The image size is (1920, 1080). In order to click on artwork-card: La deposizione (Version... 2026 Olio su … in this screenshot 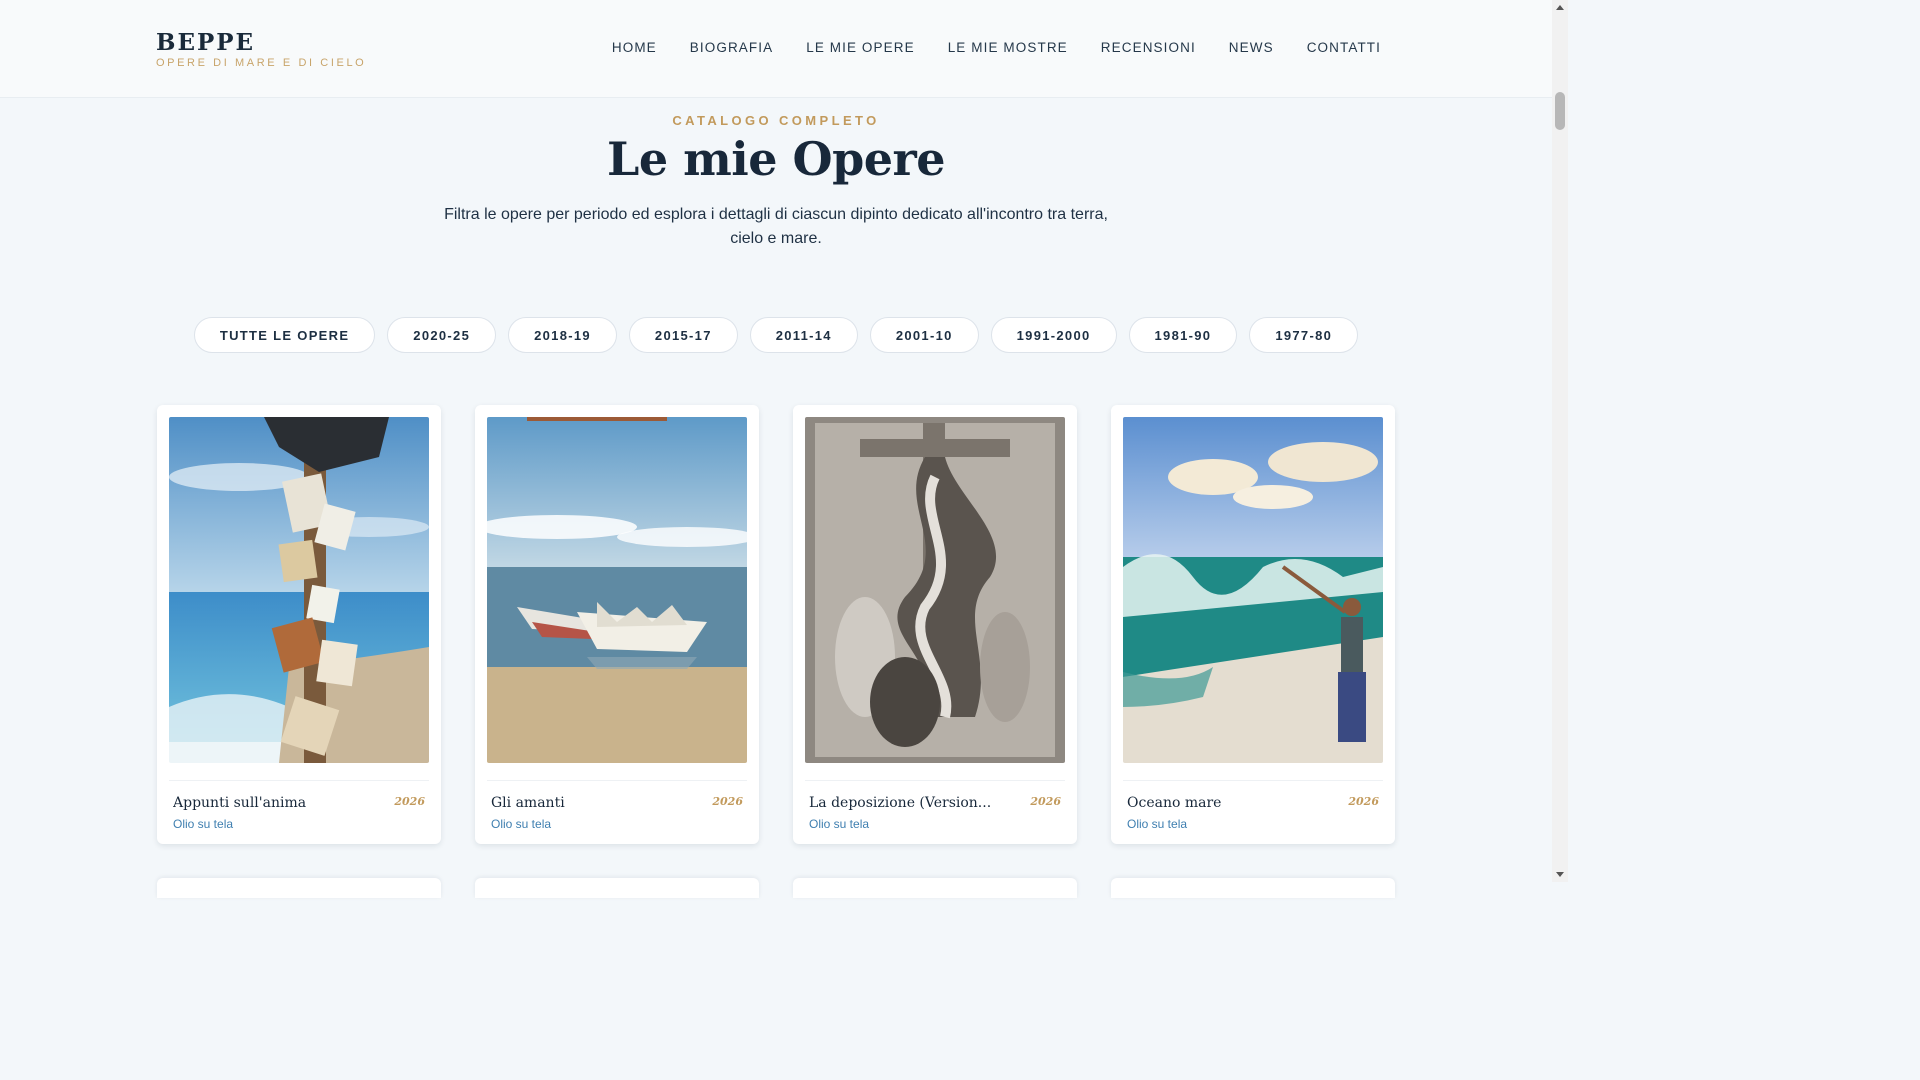, I will do `click(935, 624)`.